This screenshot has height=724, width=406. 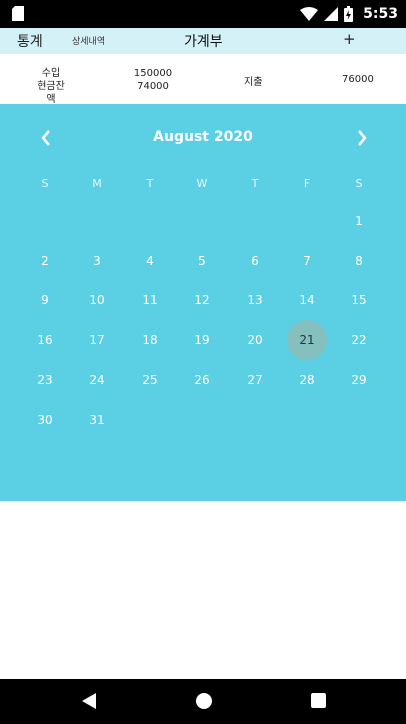 I want to click on cash-balance-value: 74000, so click(x=153, y=86).